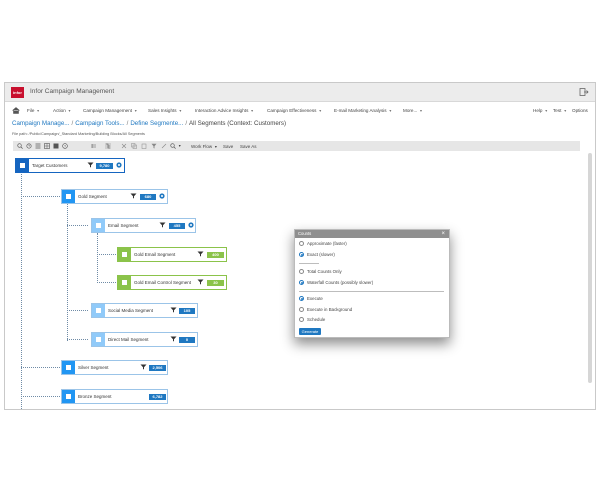  What do you see at coordinates (173, 146) in the screenshot?
I see `zoom-icon` at bounding box center [173, 146].